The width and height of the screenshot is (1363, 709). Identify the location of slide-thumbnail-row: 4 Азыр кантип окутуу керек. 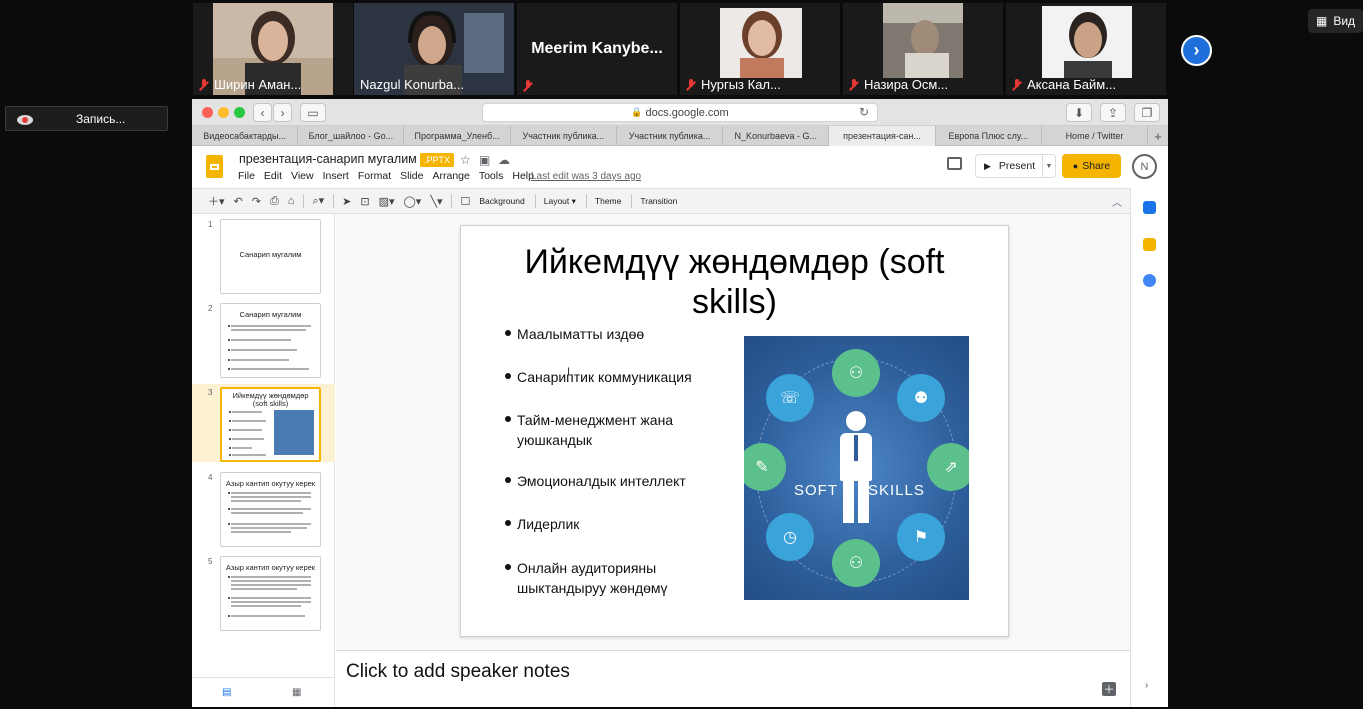
(263, 508).